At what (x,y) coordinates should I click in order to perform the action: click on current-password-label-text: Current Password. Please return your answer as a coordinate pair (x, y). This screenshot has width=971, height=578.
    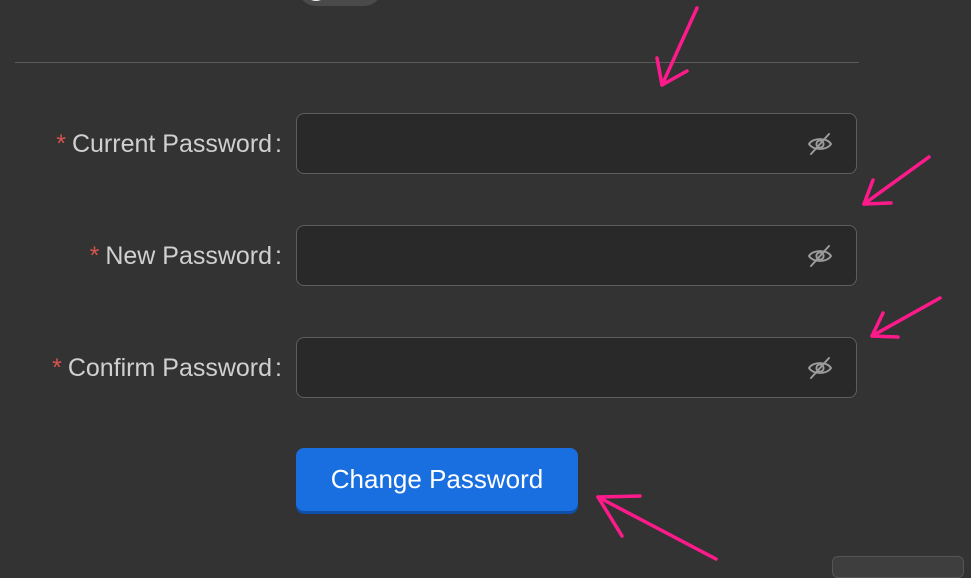
    Looking at the image, I should click on (172, 143).